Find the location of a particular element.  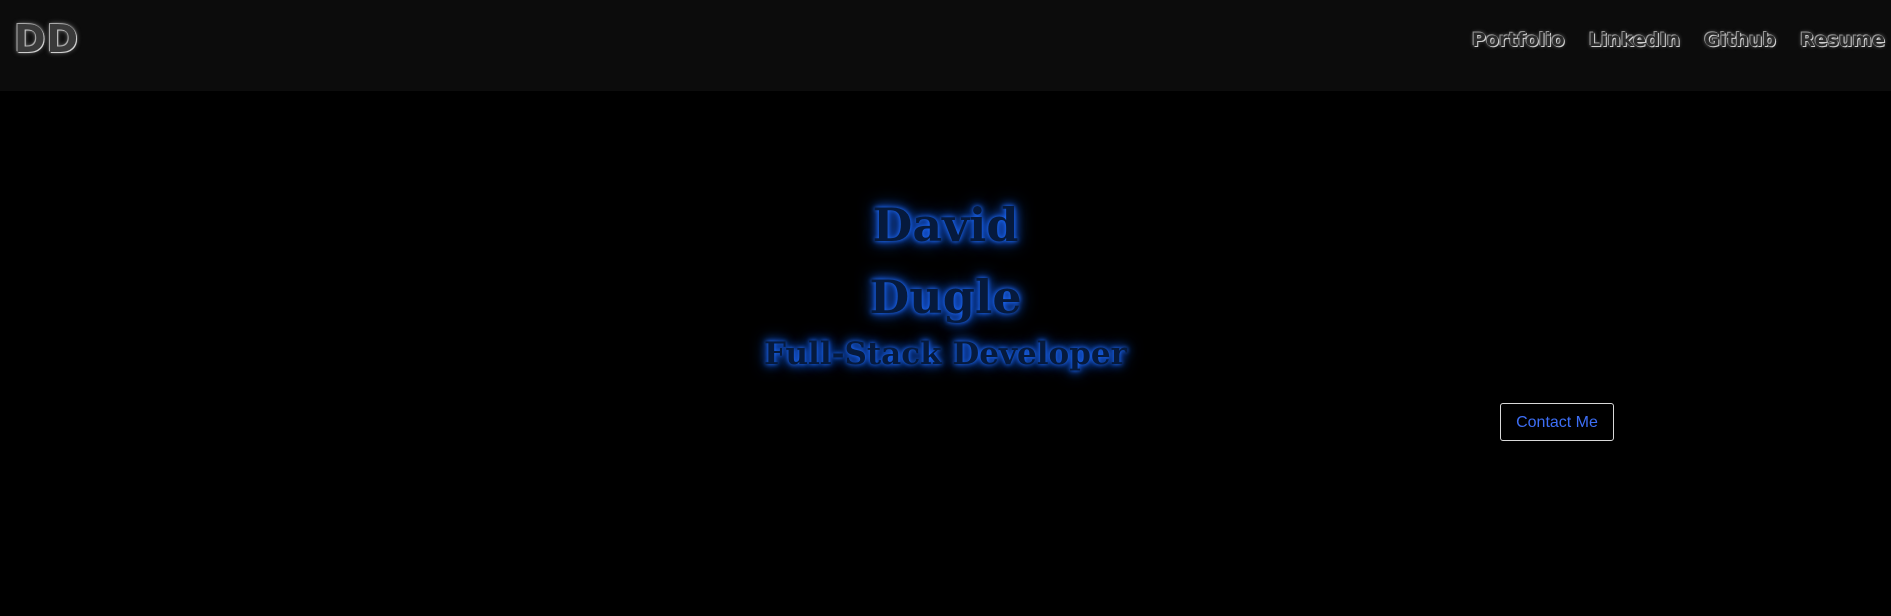

contact-me-button: Contact Me is located at coordinates (1557, 422).